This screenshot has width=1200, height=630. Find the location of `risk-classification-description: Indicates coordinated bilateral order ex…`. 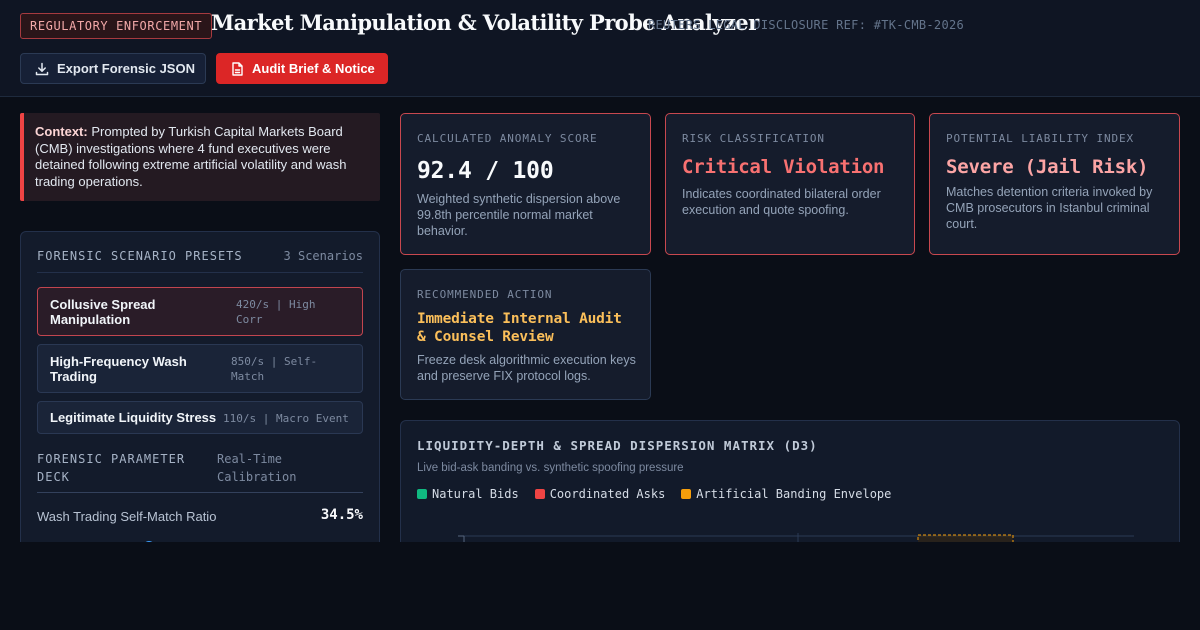

risk-classification-description: Indicates coordinated bilateral order ex… is located at coordinates (781, 202).